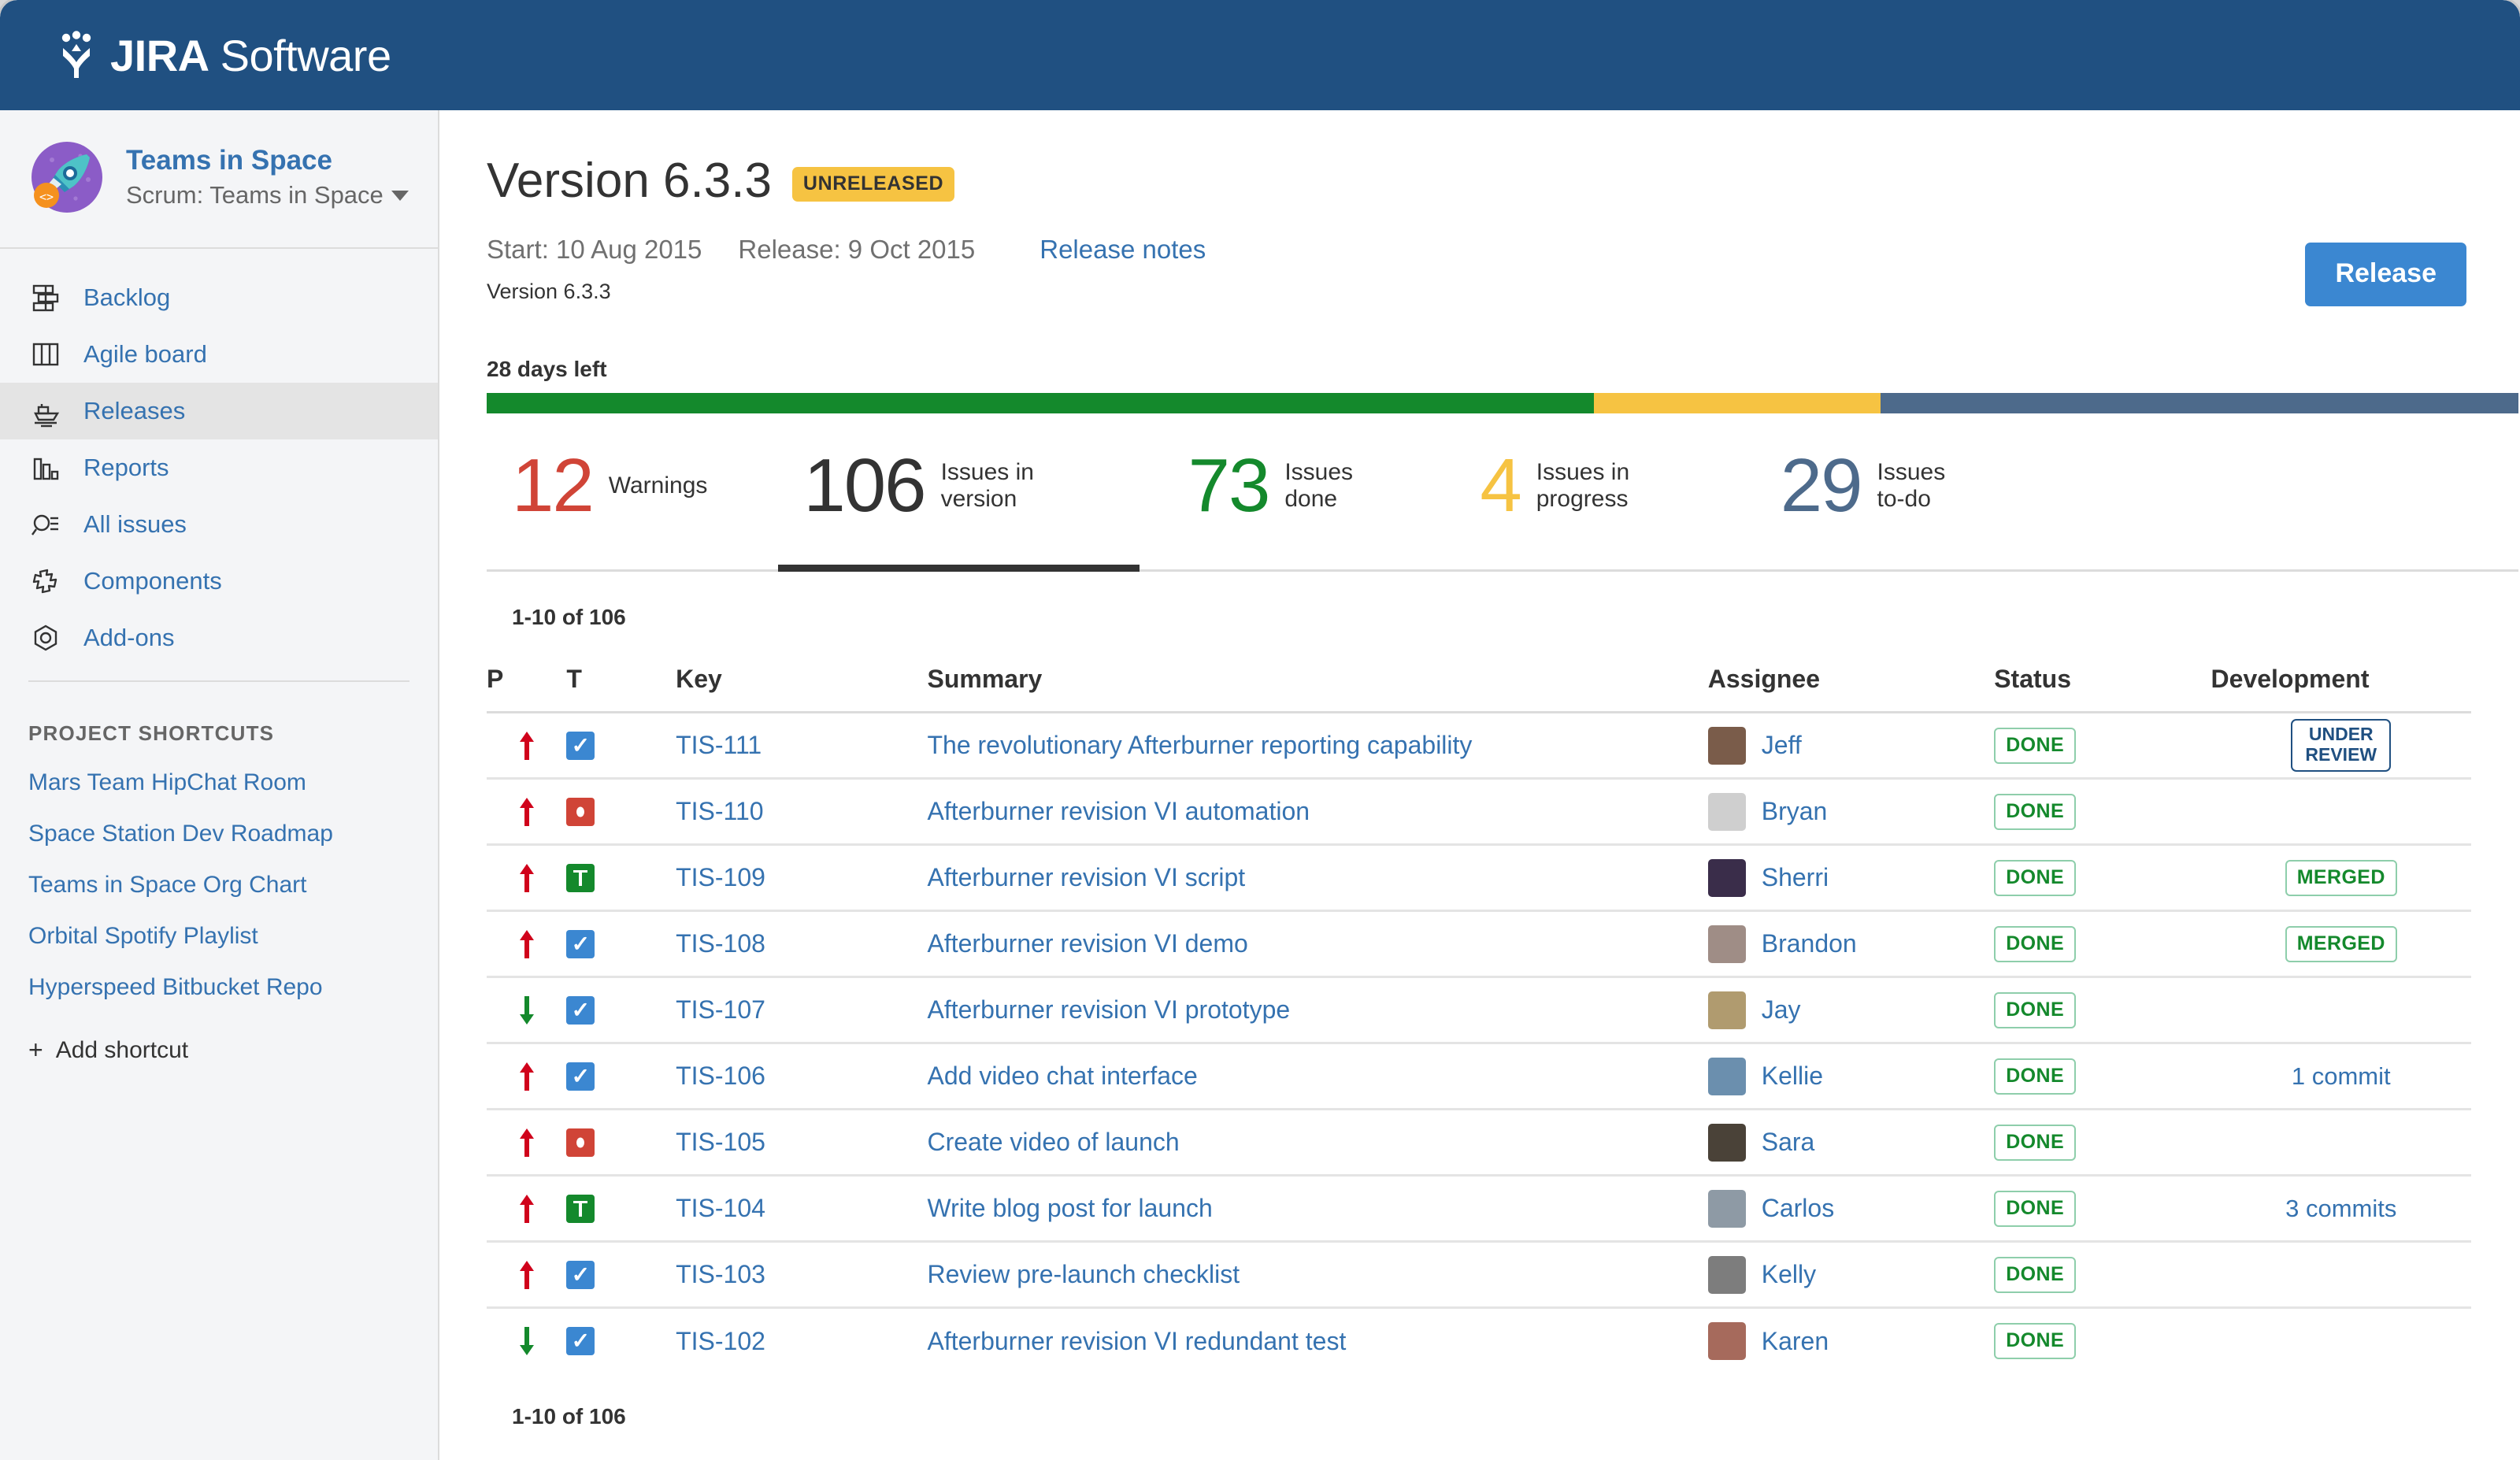  I want to click on shortcut-link: Teams in Space Org Chart, so click(233, 886).